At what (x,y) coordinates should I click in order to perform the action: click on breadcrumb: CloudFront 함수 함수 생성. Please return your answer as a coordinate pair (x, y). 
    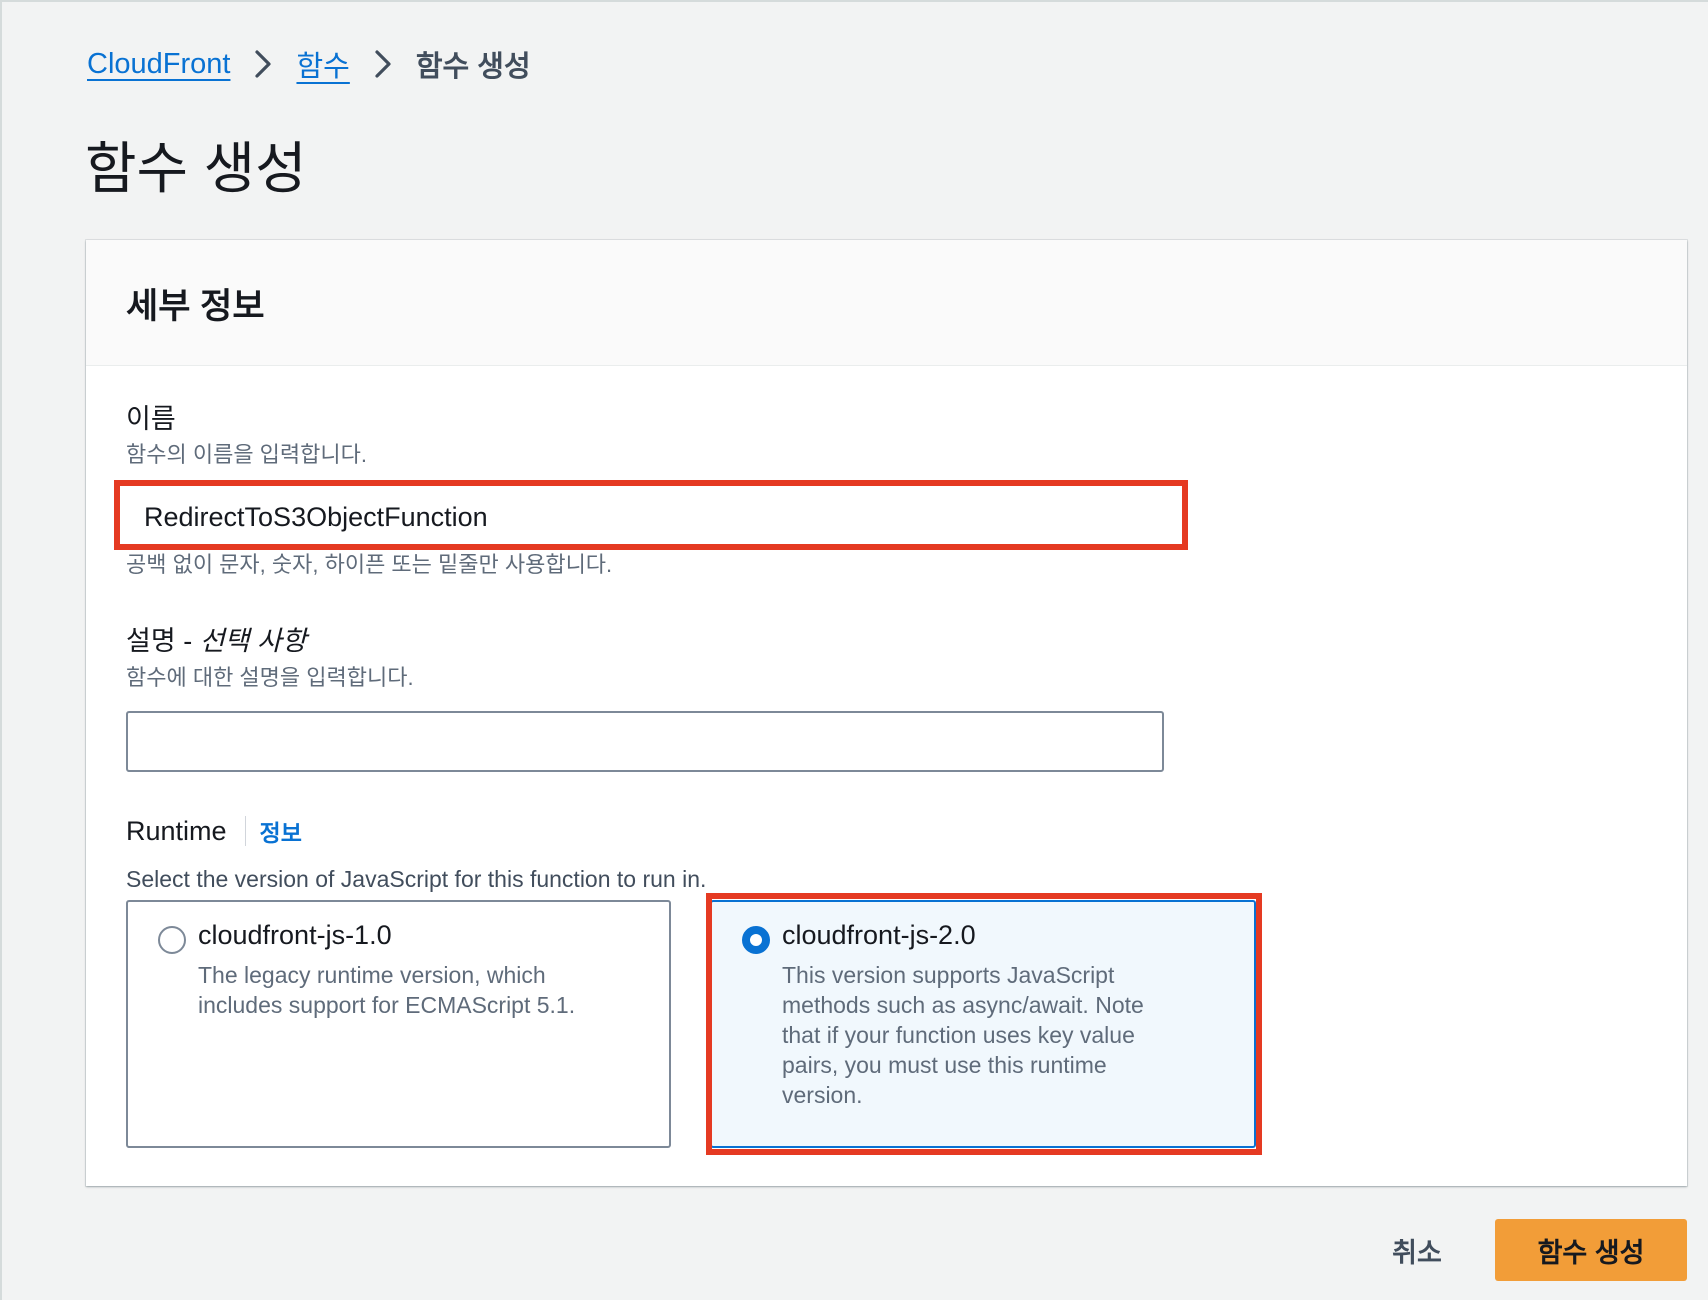
    Looking at the image, I should click on (309, 64).